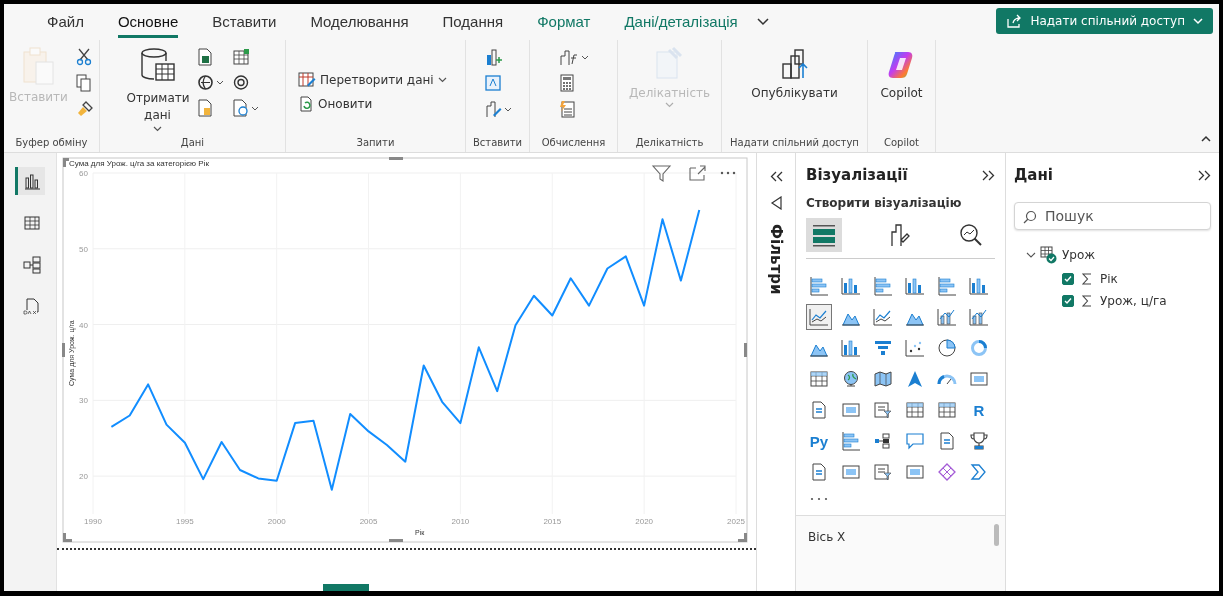  Describe the element at coordinates (84, 109) in the screenshot. I see `paintbrush-icon` at that location.